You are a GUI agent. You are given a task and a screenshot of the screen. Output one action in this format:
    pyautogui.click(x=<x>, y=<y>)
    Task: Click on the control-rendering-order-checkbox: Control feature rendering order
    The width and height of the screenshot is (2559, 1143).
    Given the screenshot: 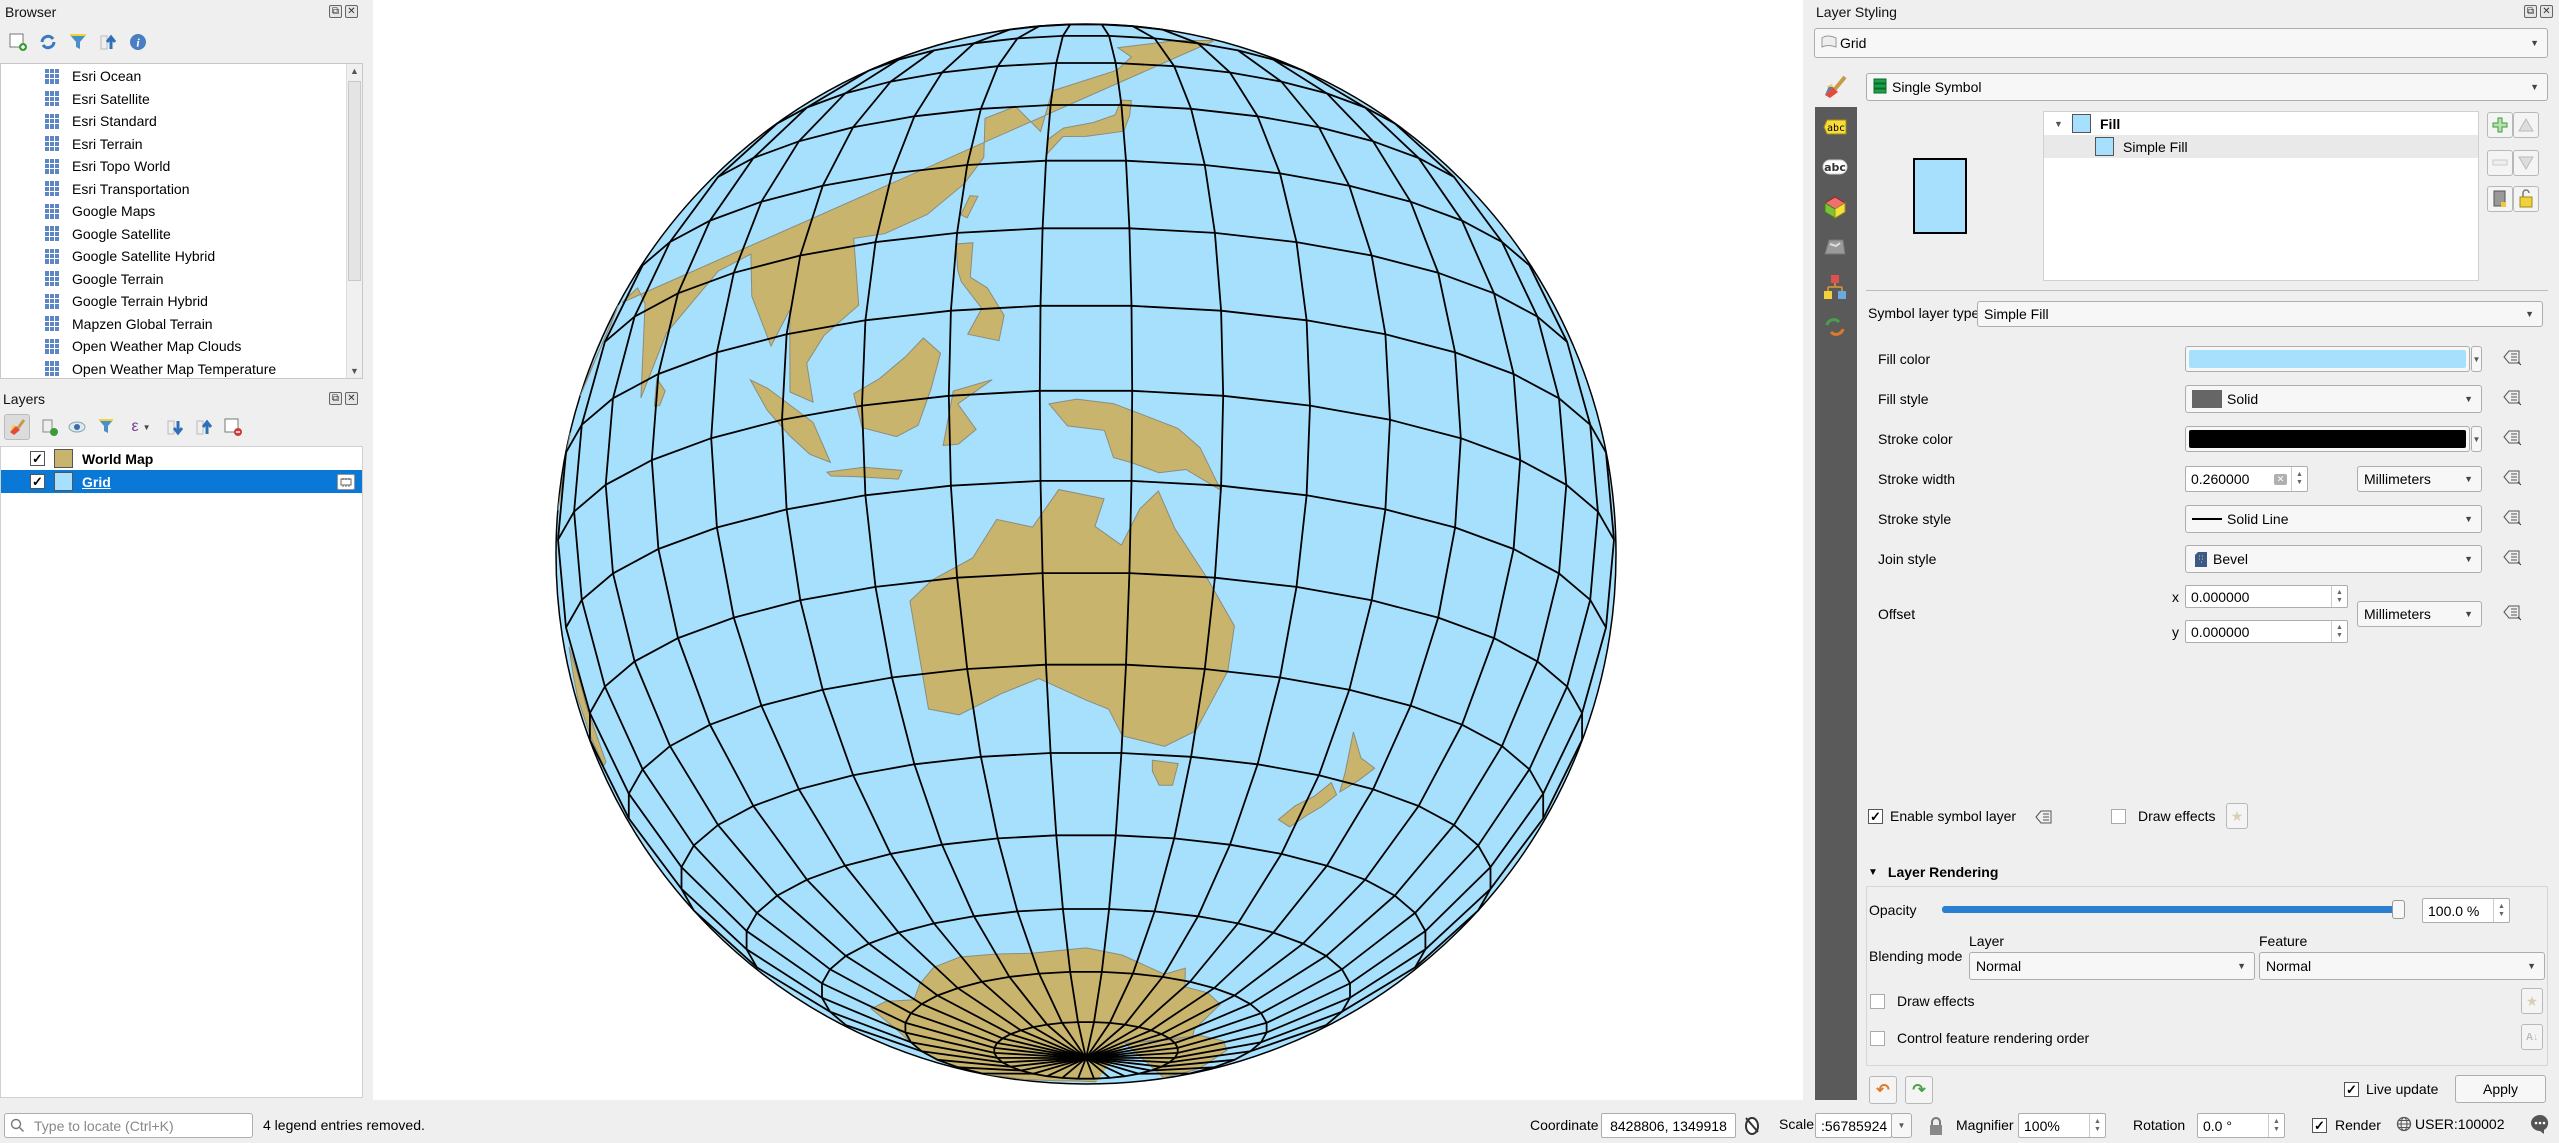 What is the action you would take?
    pyautogui.click(x=1979, y=1038)
    